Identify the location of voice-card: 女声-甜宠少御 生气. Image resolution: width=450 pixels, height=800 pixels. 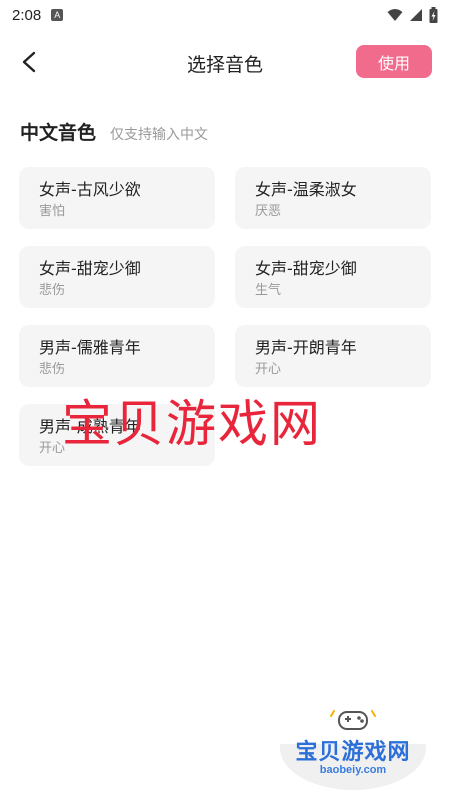
(333, 277).